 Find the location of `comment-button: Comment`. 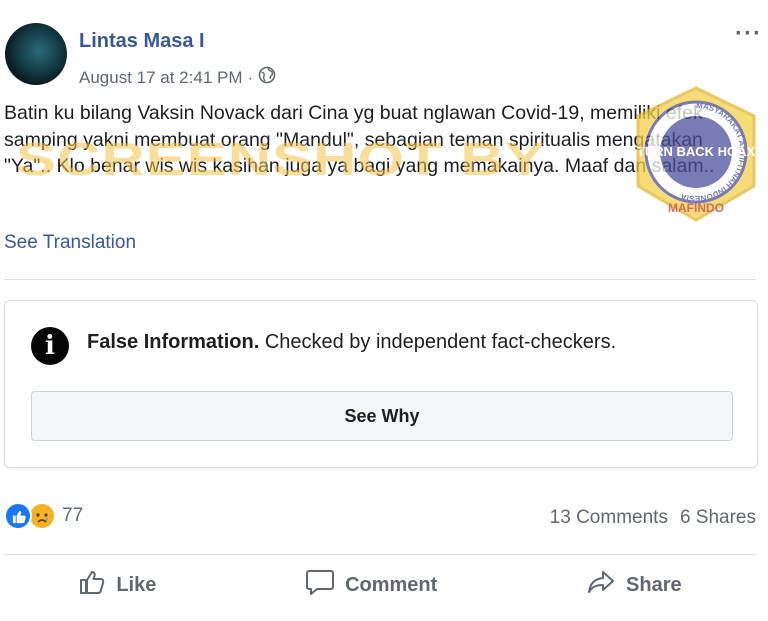

comment-button: Comment is located at coordinates (371, 585).